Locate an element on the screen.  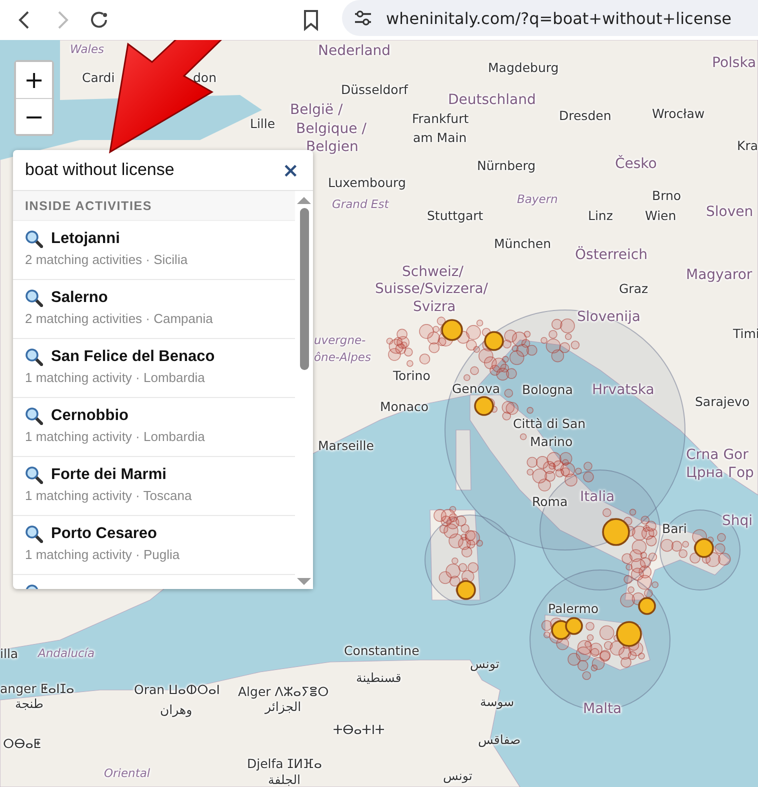
url-text: wheninitaly.com/?q=boat+without+license is located at coordinates (559, 18).